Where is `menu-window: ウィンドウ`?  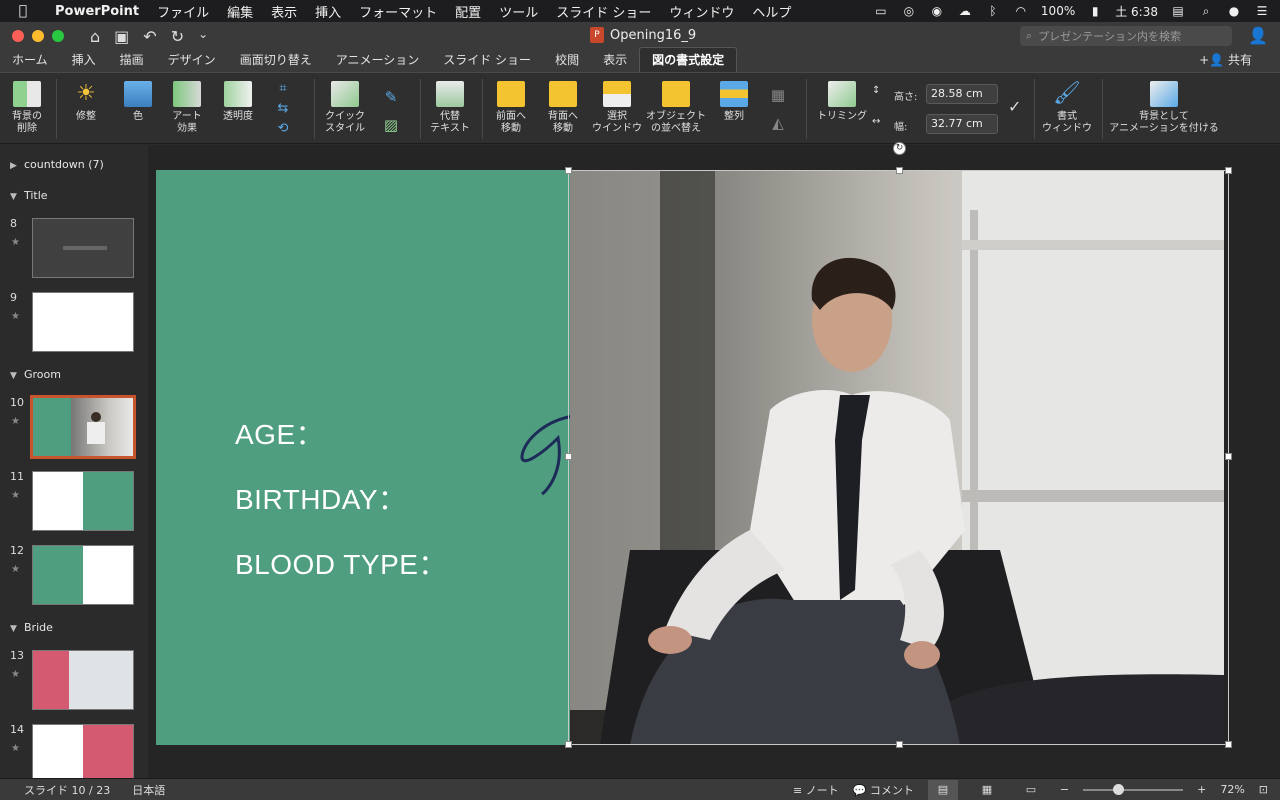 menu-window: ウィンドウ is located at coordinates (701, 11).